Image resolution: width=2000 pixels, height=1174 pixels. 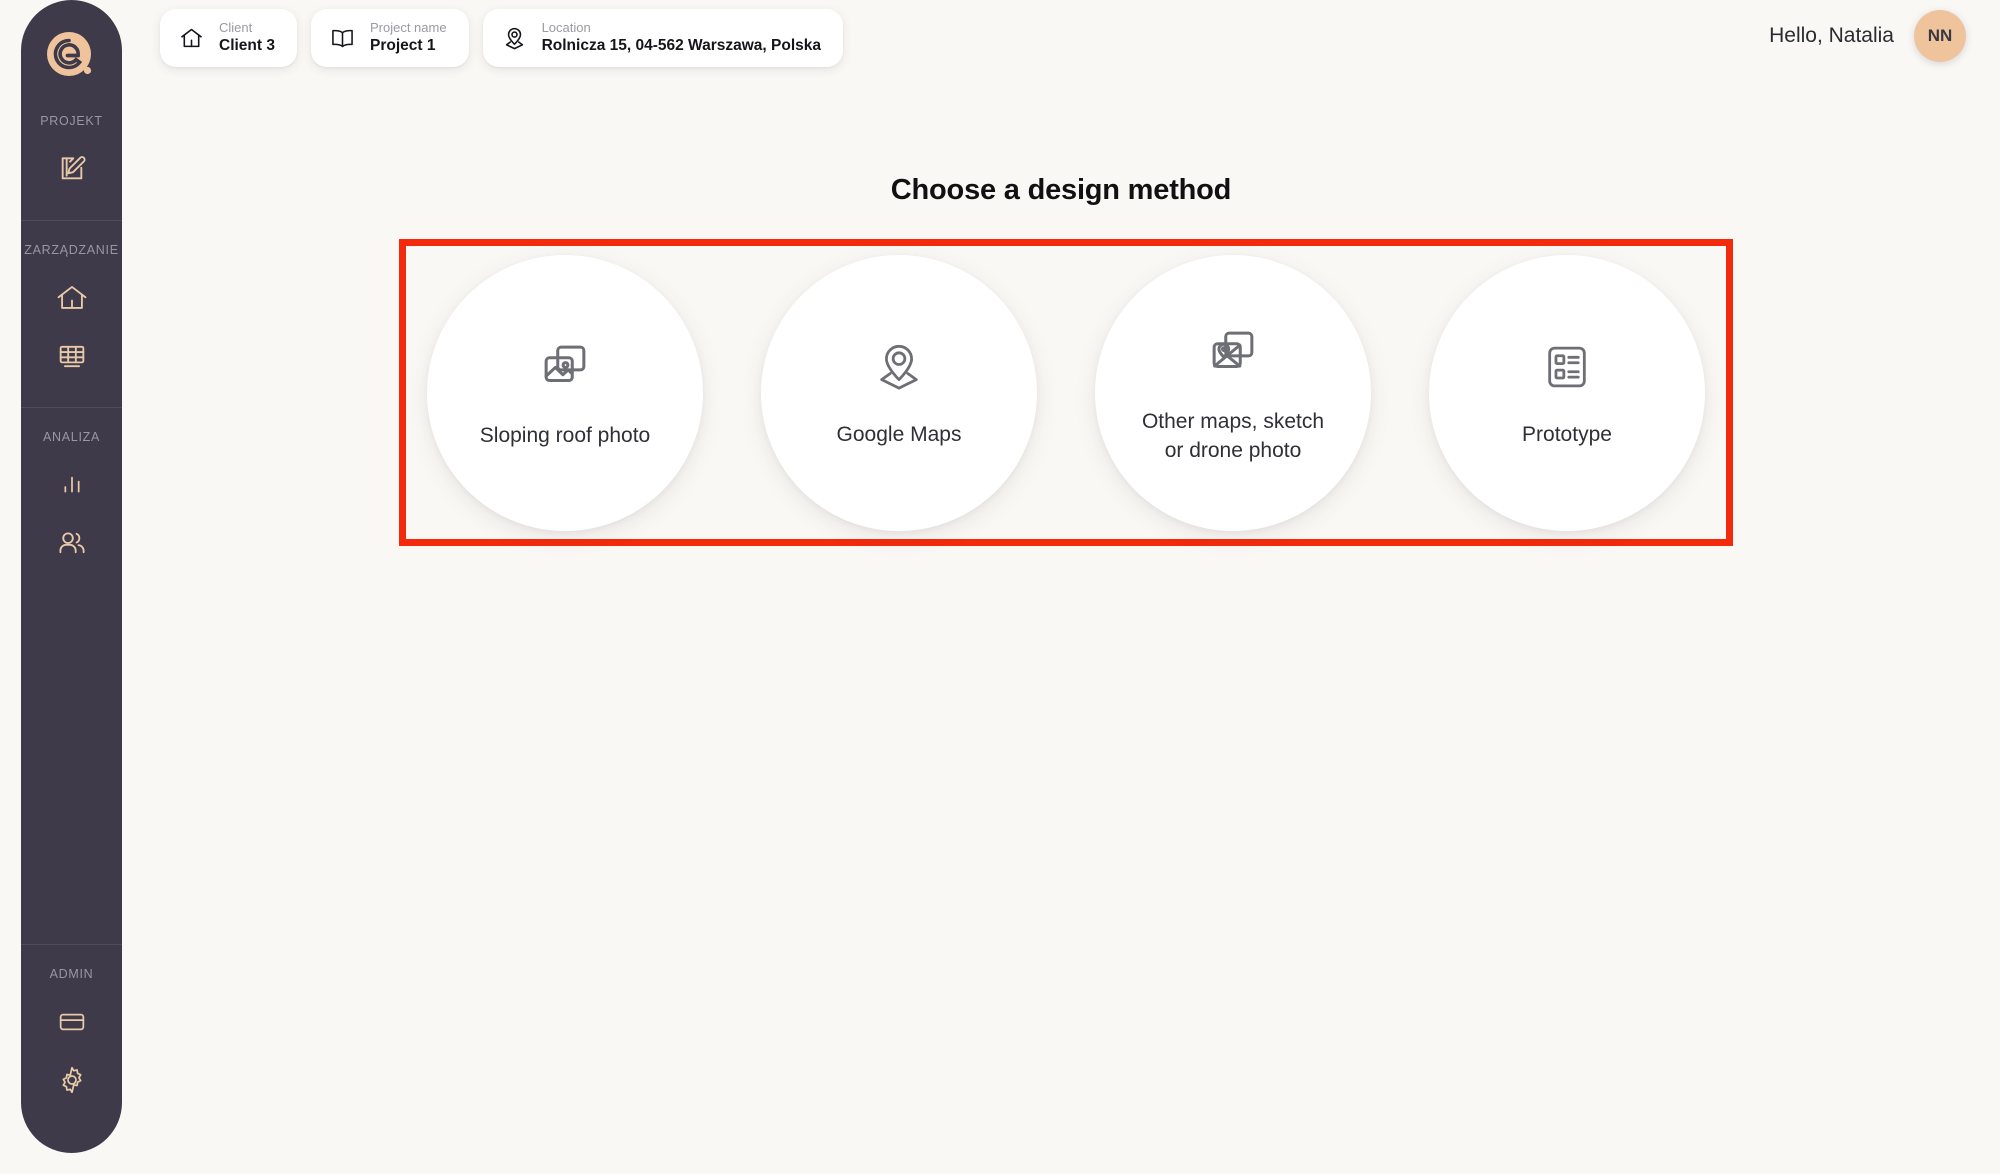 I want to click on credit-card-icon, so click(x=72, y=1022).